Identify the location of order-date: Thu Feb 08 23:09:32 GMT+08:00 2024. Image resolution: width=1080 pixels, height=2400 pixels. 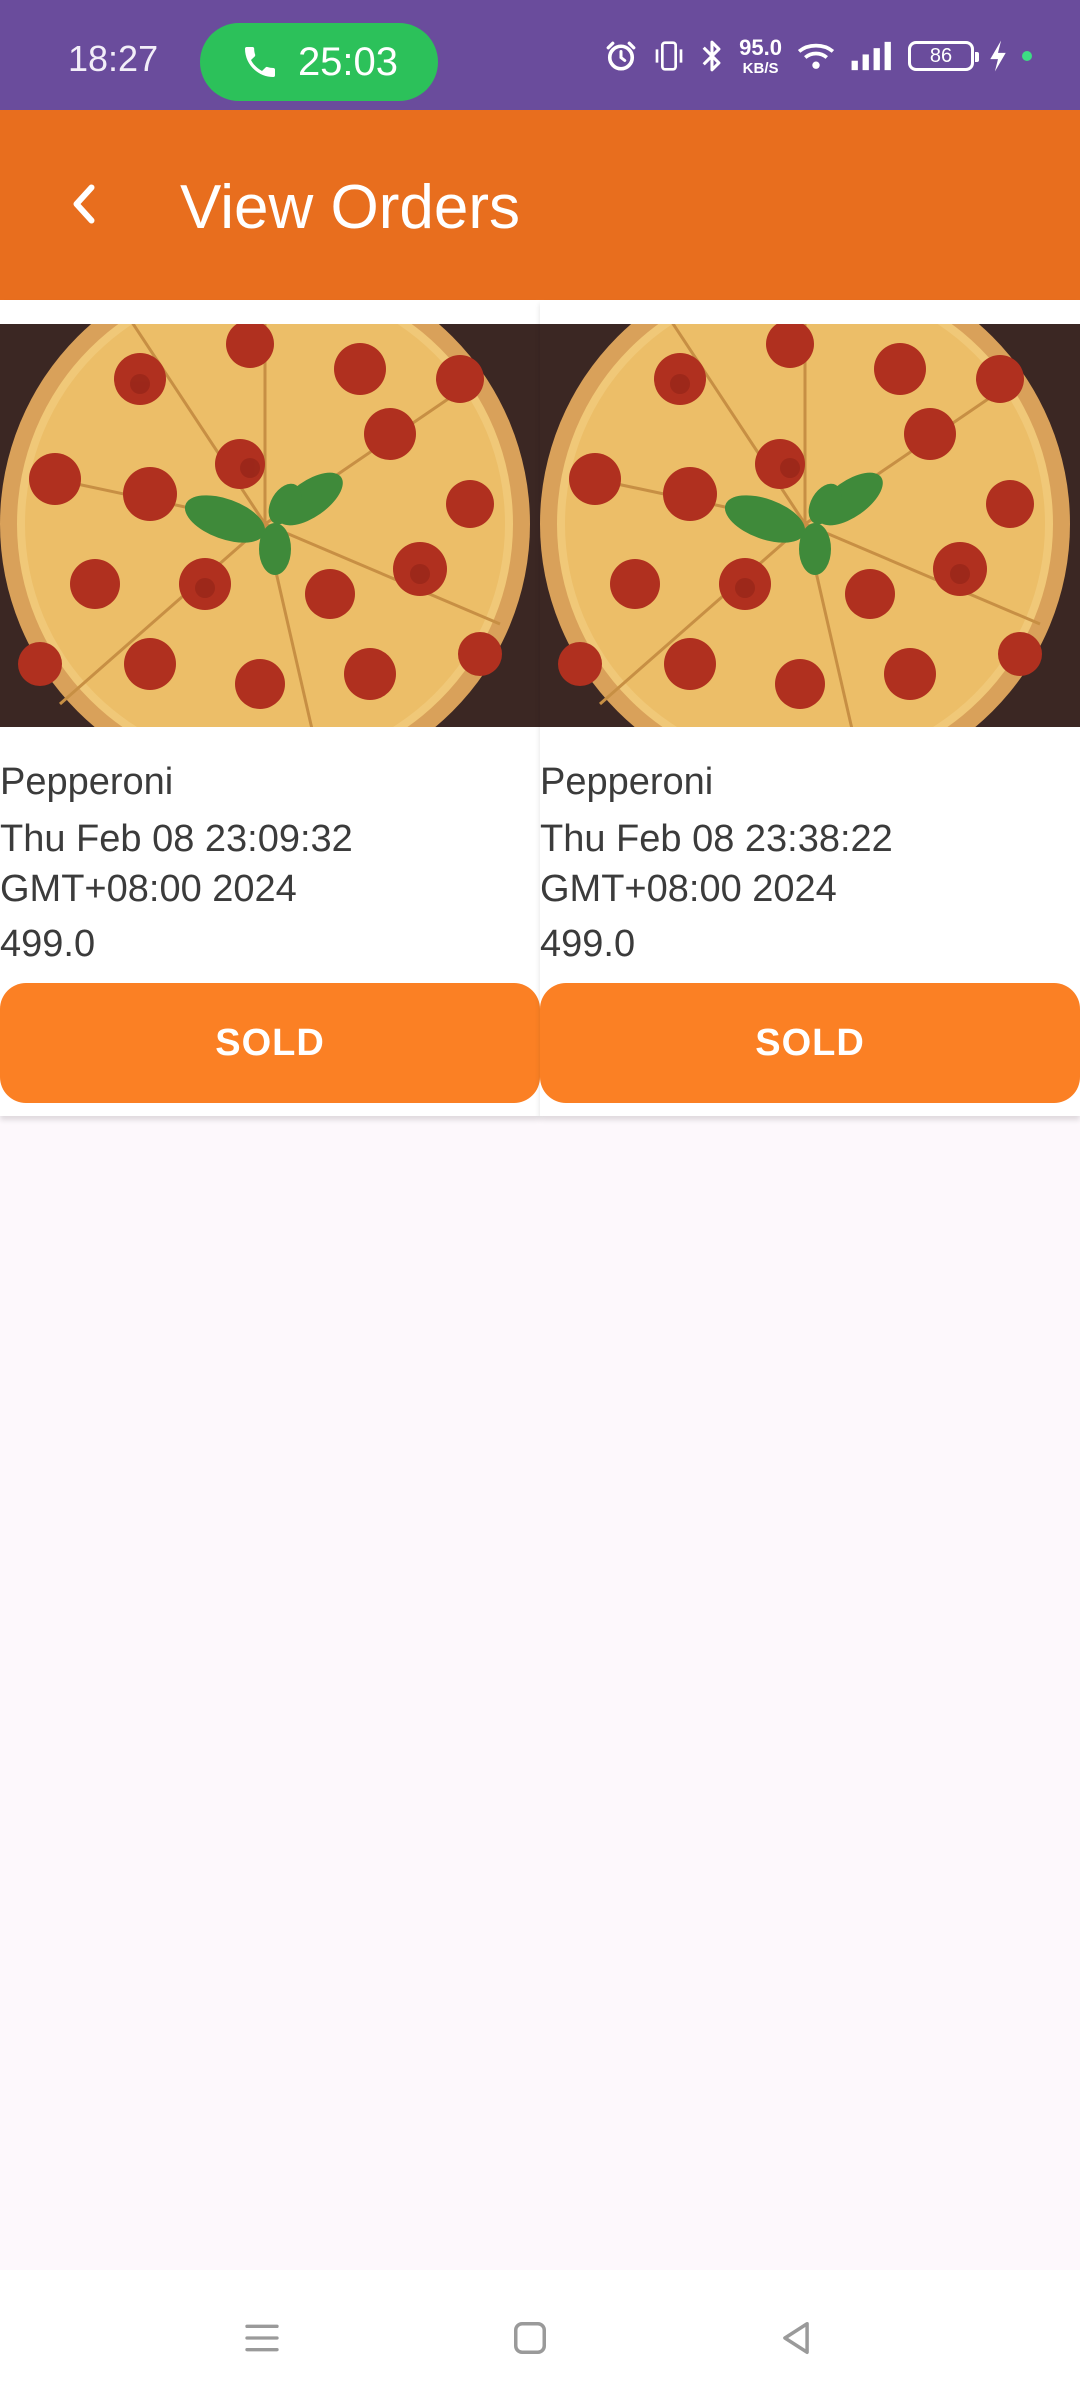
(176, 864).